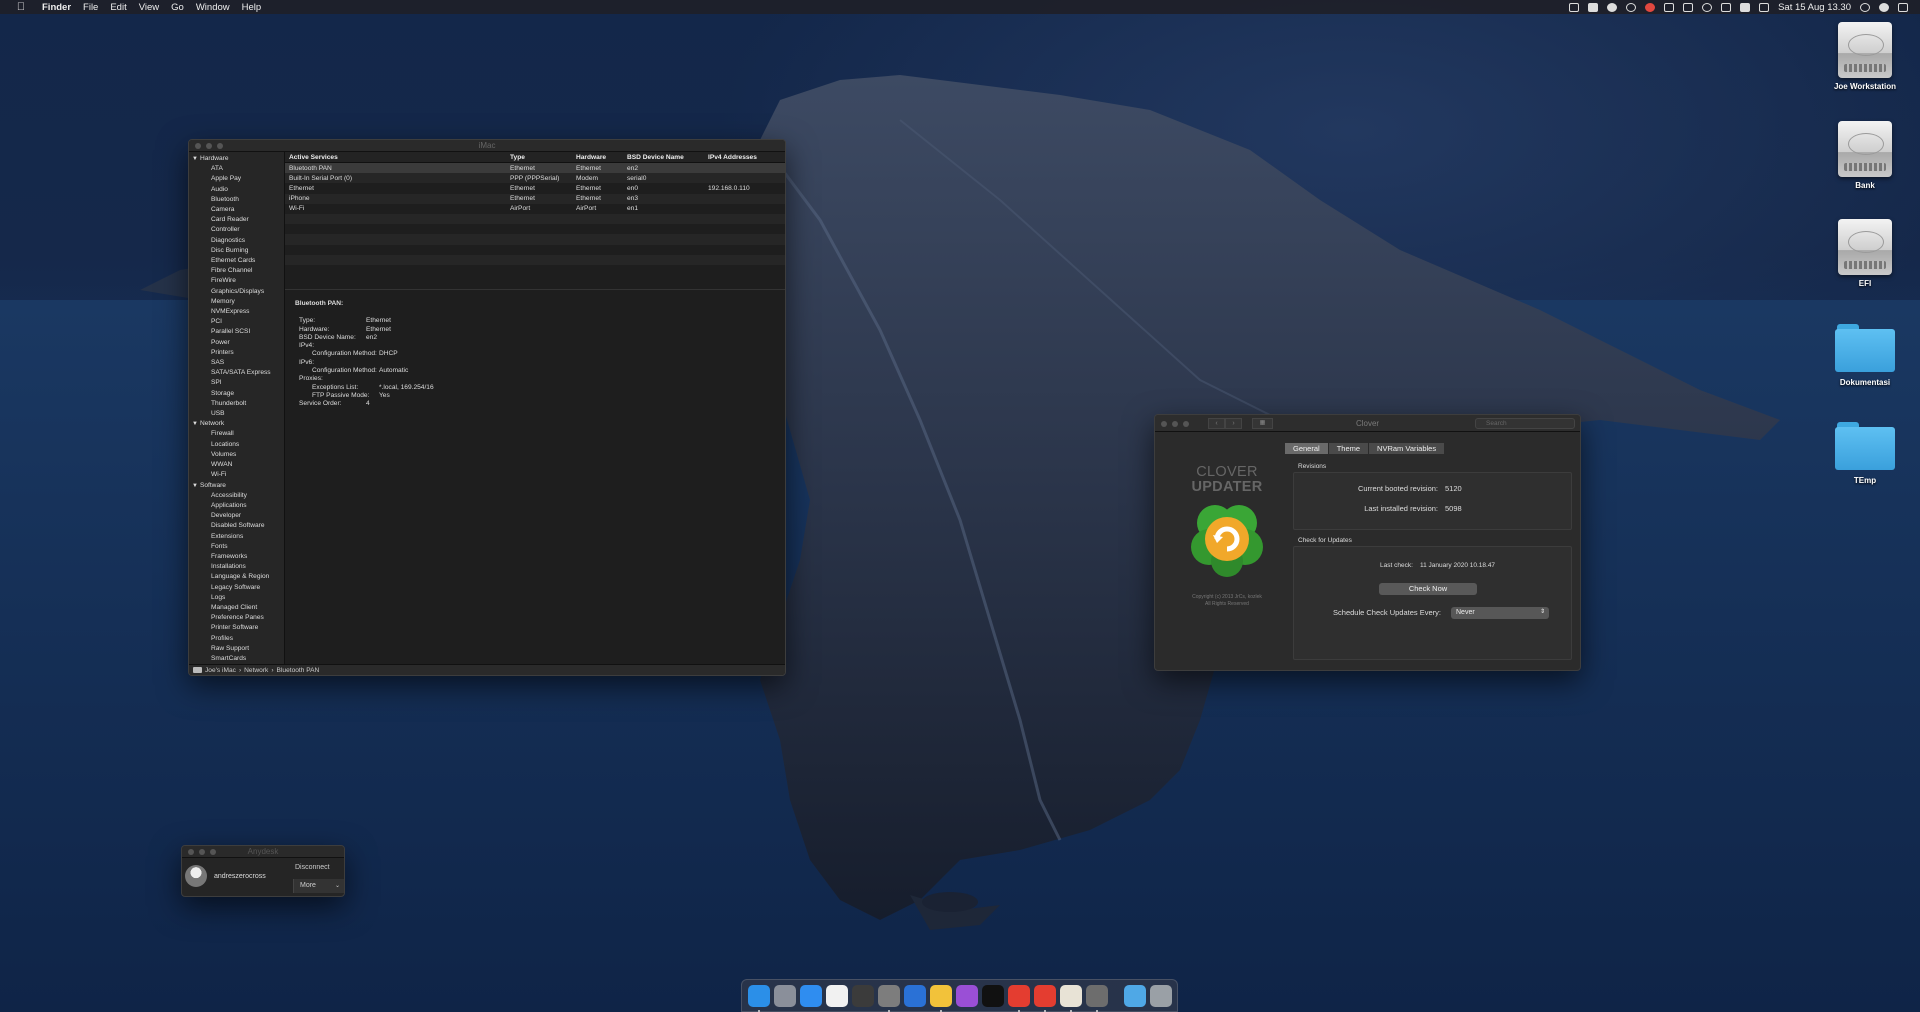 The height and width of the screenshot is (1012, 1920). I want to click on desktop-icon-dokumentasi: Dokumentasi, so click(1865, 355).